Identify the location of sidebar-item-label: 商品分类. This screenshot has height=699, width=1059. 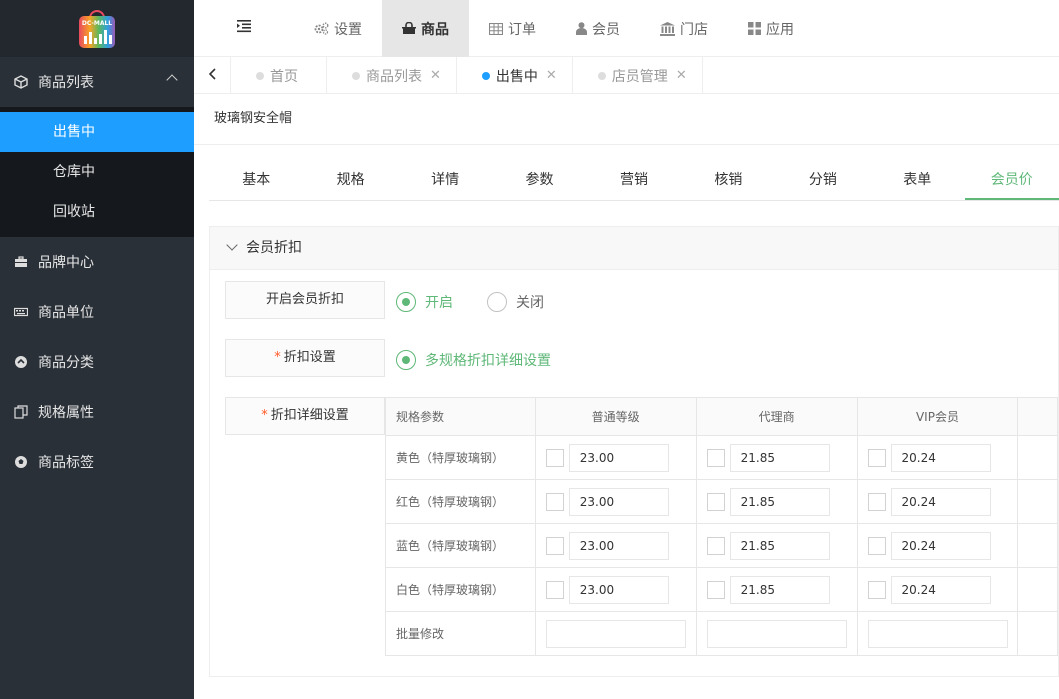
(66, 363).